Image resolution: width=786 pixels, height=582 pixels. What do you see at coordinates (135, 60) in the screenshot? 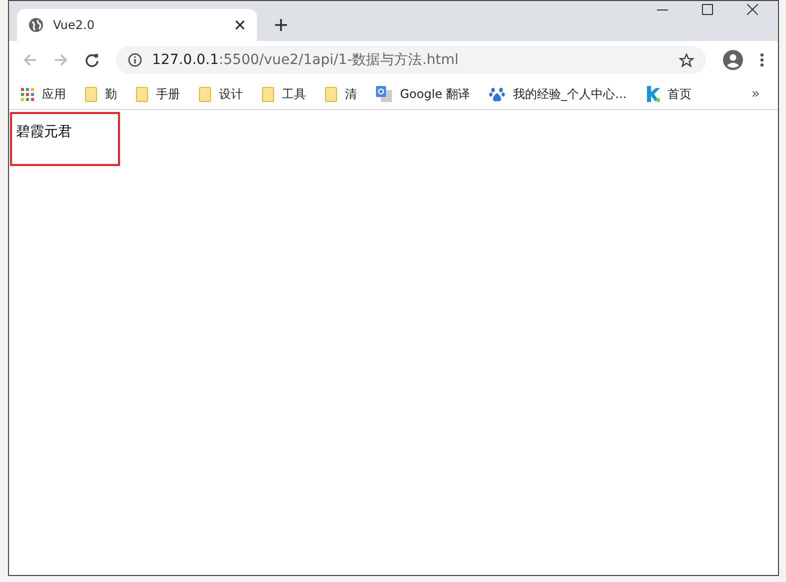
I see `info-icon` at bounding box center [135, 60].